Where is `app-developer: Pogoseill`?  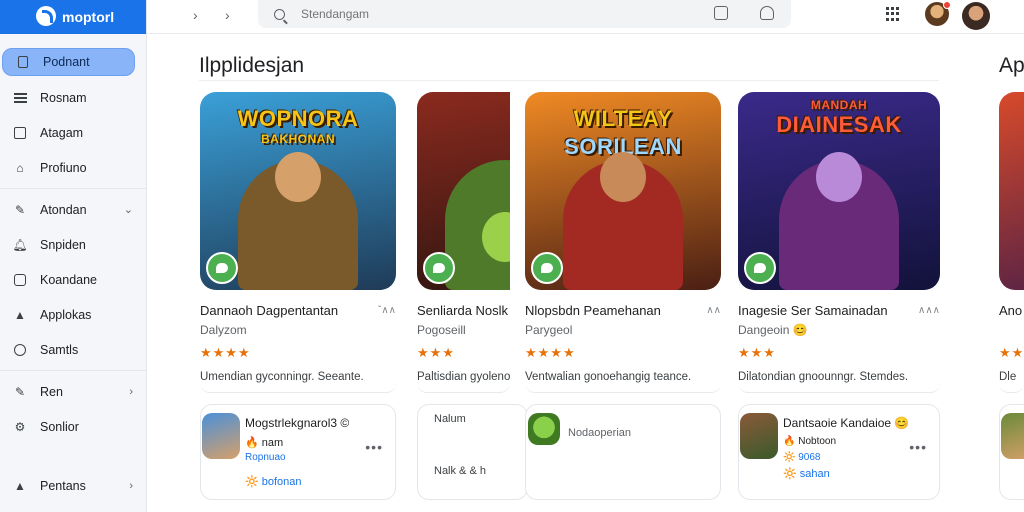 app-developer: Pogoseill is located at coordinates (441, 330).